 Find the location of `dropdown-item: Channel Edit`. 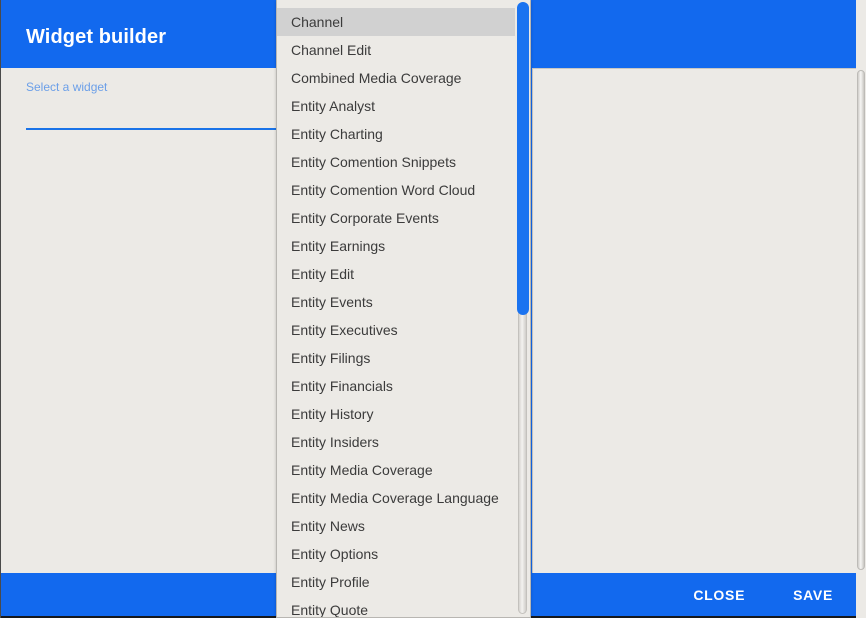

dropdown-item: Channel Edit is located at coordinates (396, 50).